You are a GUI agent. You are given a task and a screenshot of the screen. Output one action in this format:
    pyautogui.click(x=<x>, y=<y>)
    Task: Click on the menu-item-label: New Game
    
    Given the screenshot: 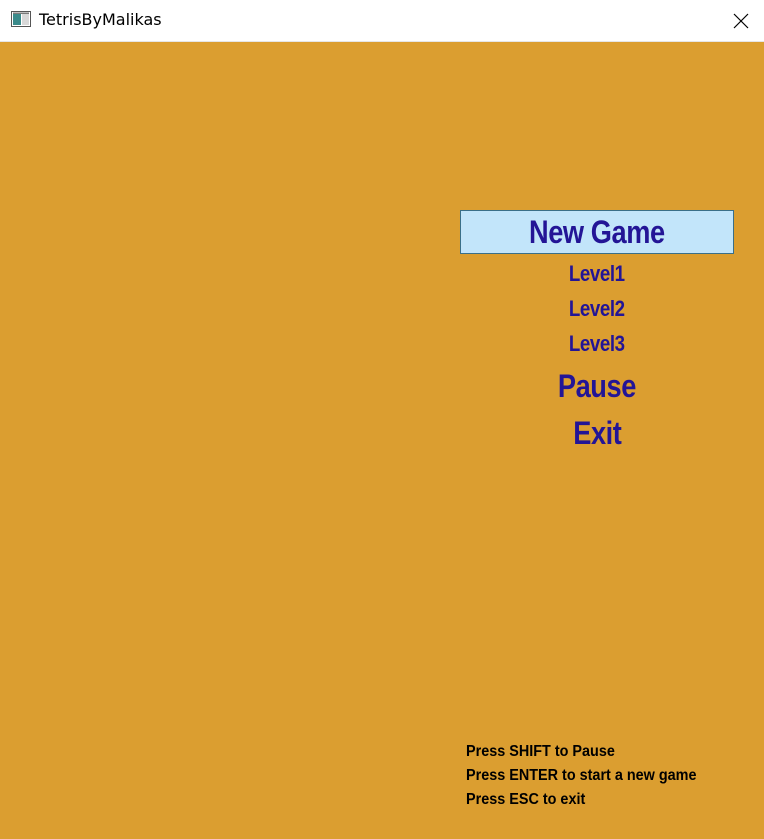 What is the action you would take?
    pyautogui.click(x=597, y=232)
    